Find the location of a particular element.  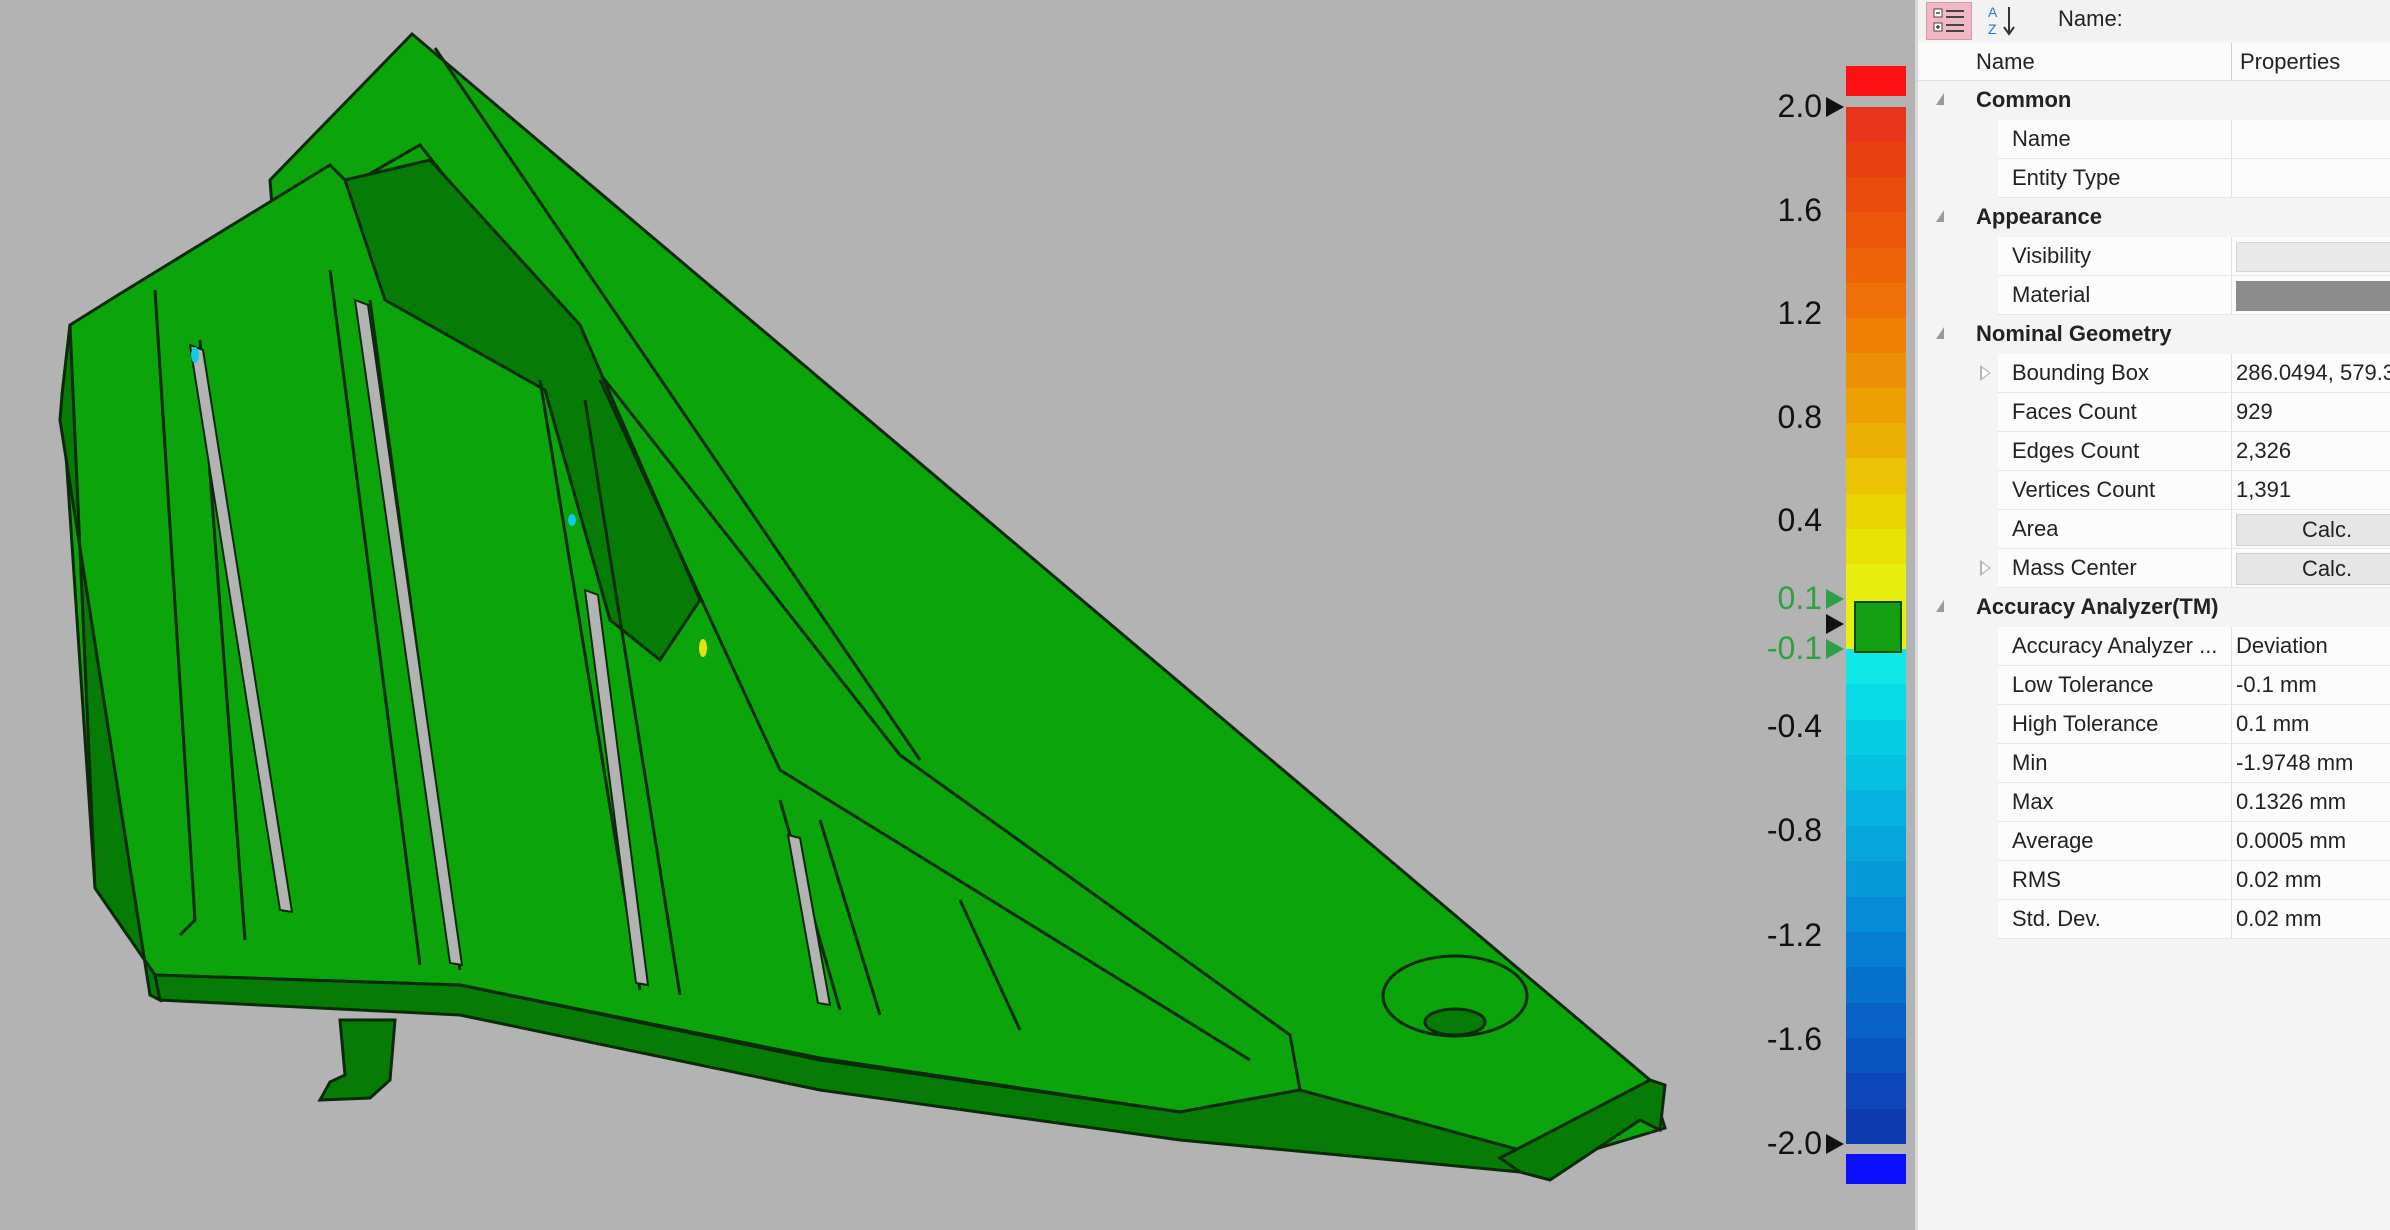

property-value: 286.0494, 579.3 is located at coordinates (2313, 373).